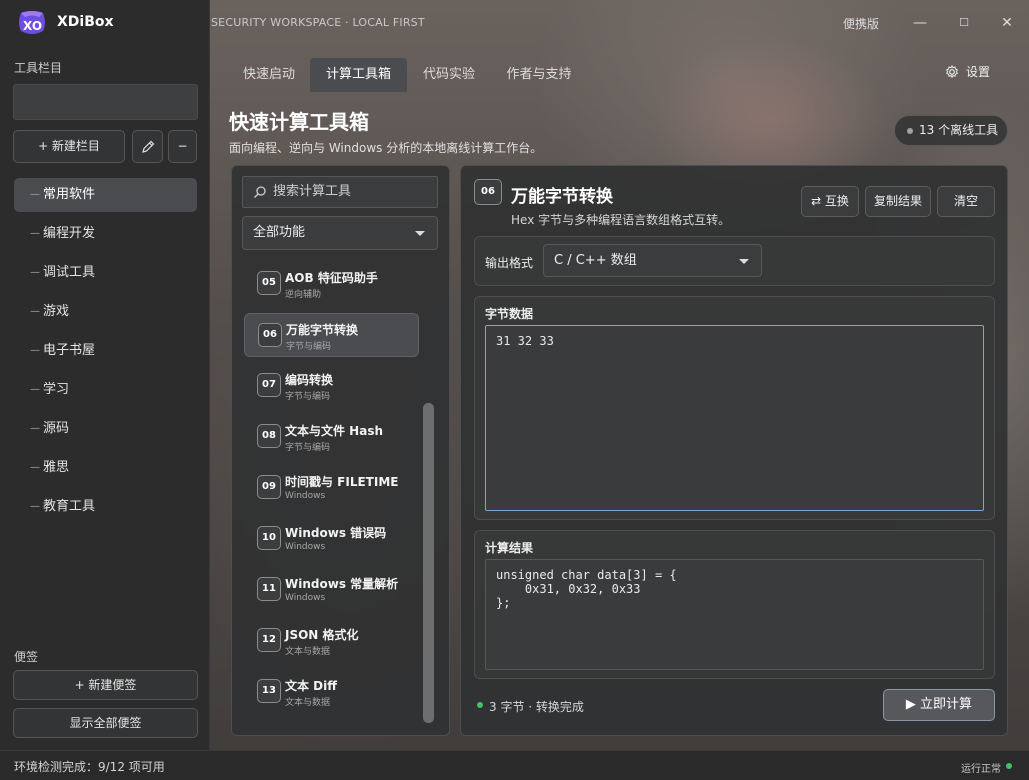 This screenshot has width=1029, height=780. I want to click on badge-label: 13 个离线工具, so click(959, 130).